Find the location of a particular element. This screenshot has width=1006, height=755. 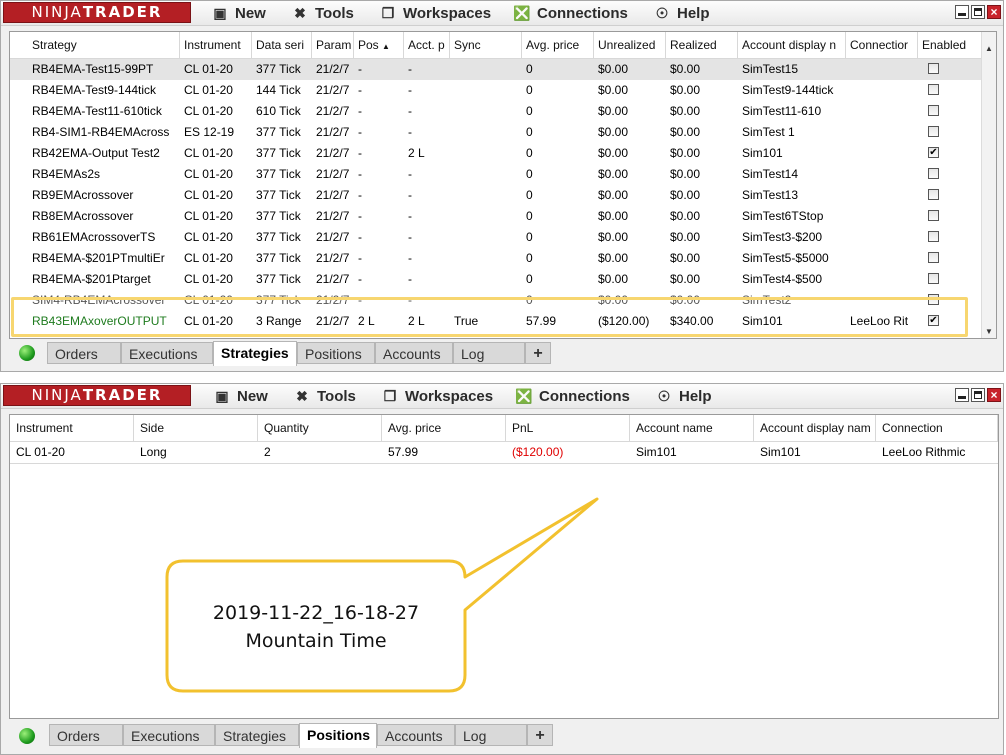

menu-connections-label: Connections is located at coordinates (582, 13).